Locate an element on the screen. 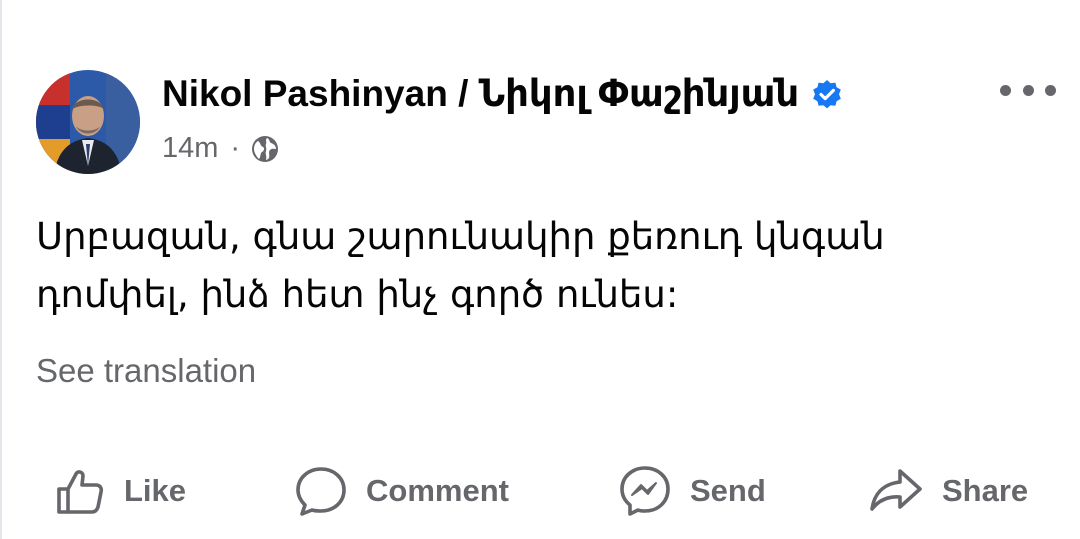  comment-label: Comment is located at coordinates (437, 490).